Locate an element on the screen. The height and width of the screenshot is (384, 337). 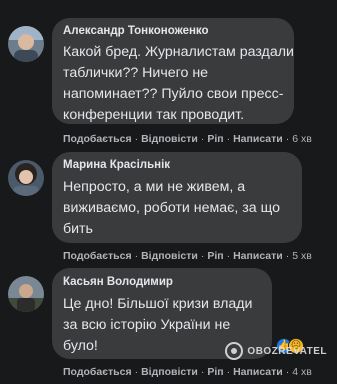
watermark-text: OBOZREVATEL is located at coordinates (287, 351).